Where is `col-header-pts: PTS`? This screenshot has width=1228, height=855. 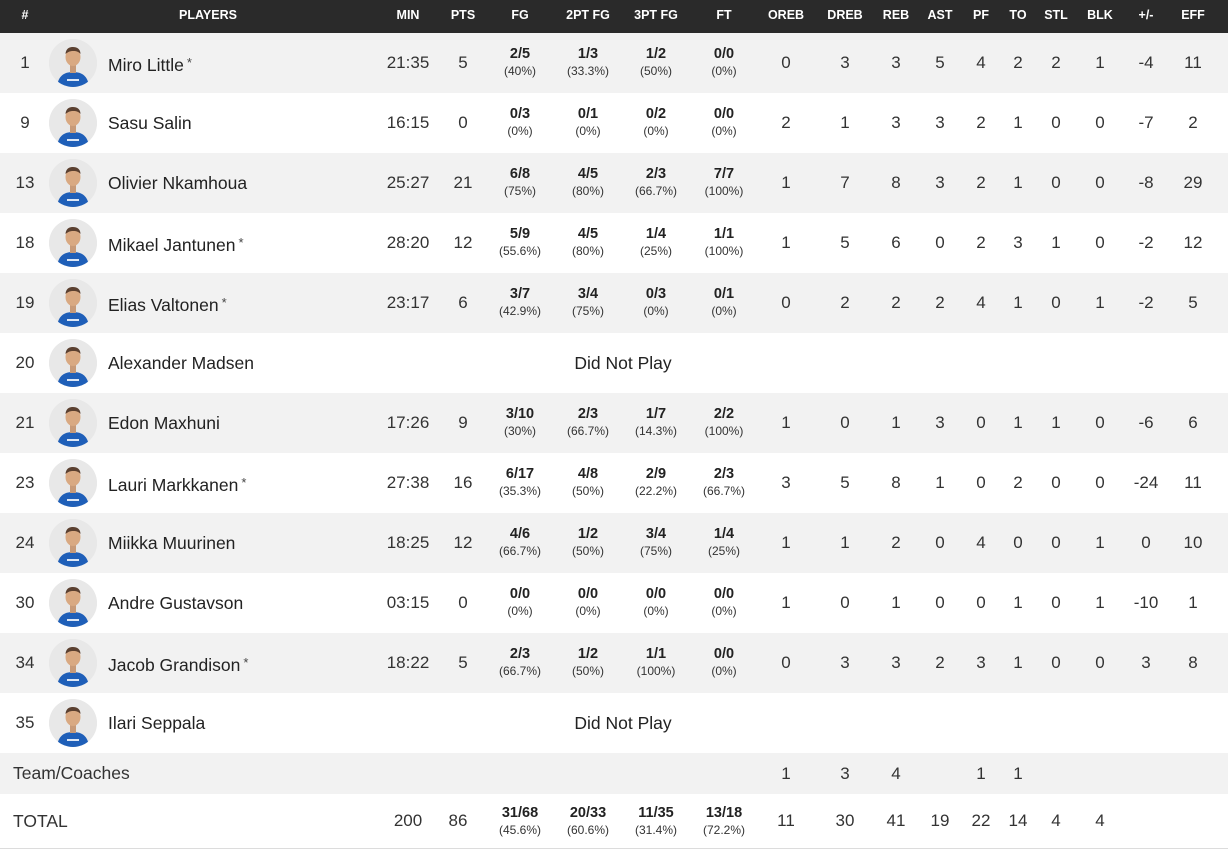 col-header-pts: PTS is located at coordinates (463, 16).